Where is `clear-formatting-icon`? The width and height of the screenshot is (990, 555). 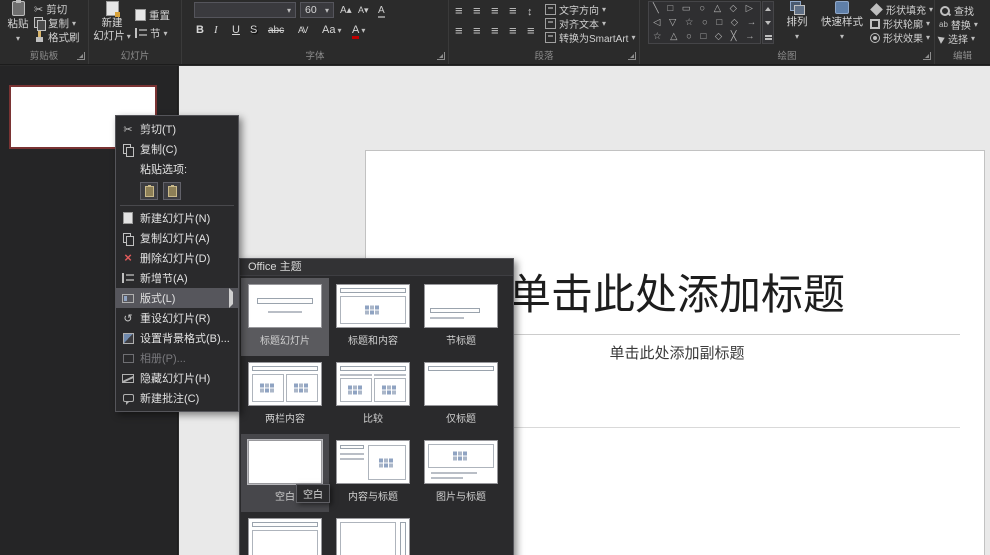
clear-formatting-icon is located at coordinates (381, 10).